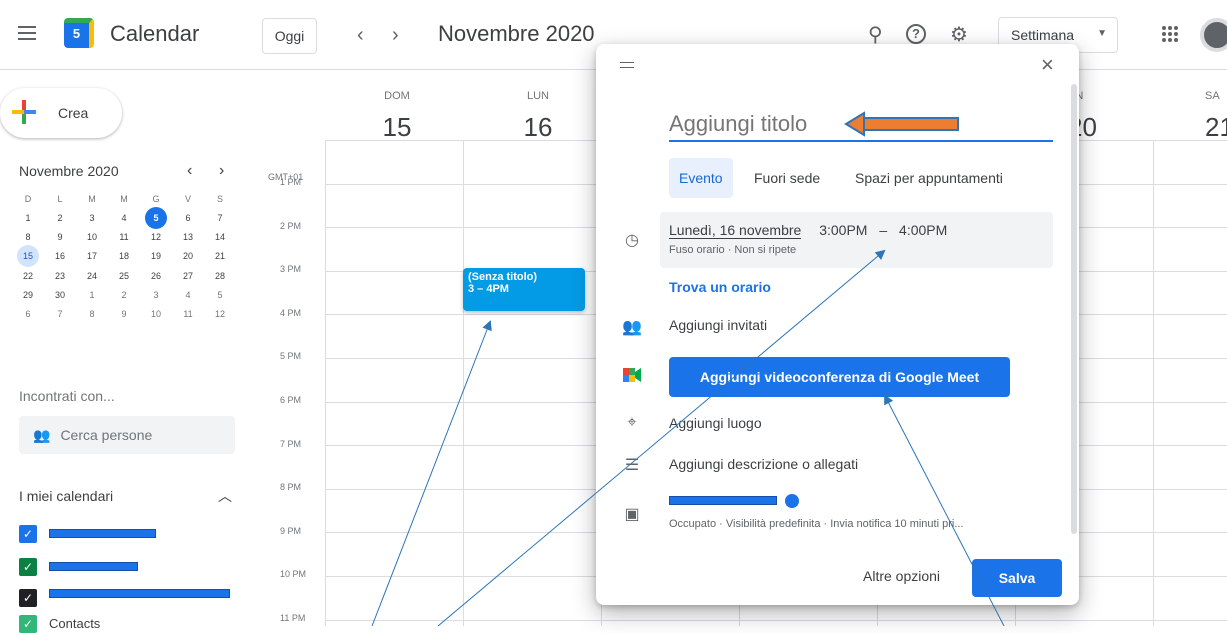  Describe the element at coordinates (861, 125) in the screenshot. I see `event-title-input` at that location.